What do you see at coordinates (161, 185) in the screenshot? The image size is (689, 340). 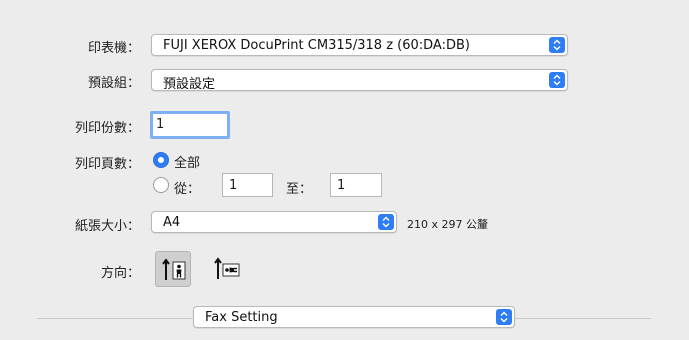 I see `pages-range-radio` at bounding box center [161, 185].